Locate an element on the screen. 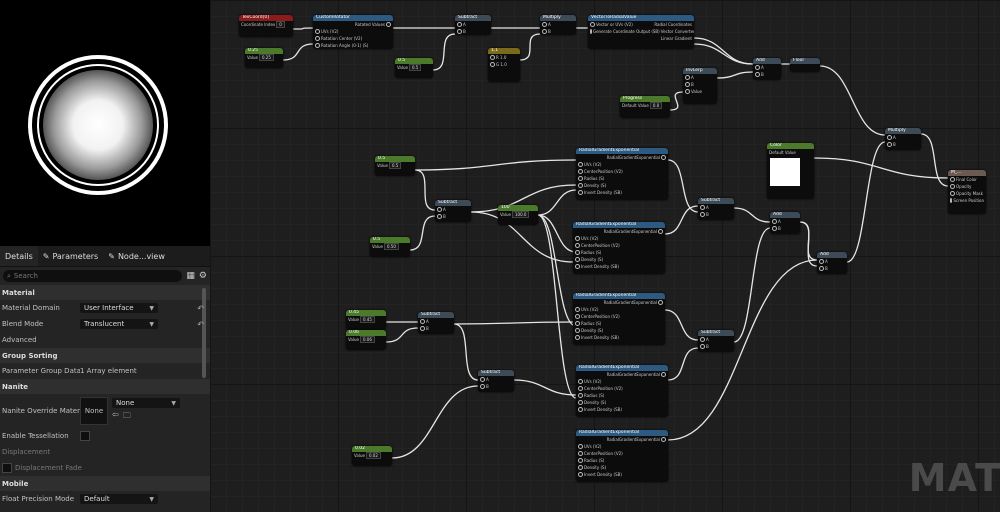 The width and height of the screenshot is (1000, 512). node-input-pin: Opacity is located at coordinates (967, 186).